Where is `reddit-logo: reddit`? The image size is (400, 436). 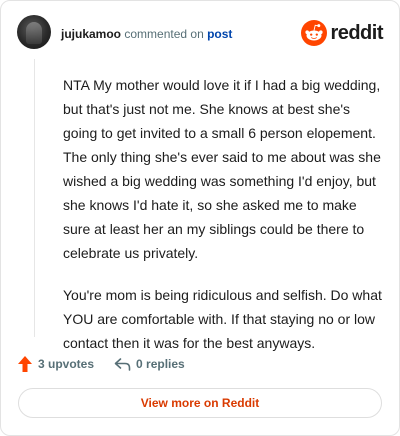
reddit-logo: reddit is located at coordinates (342, 33).